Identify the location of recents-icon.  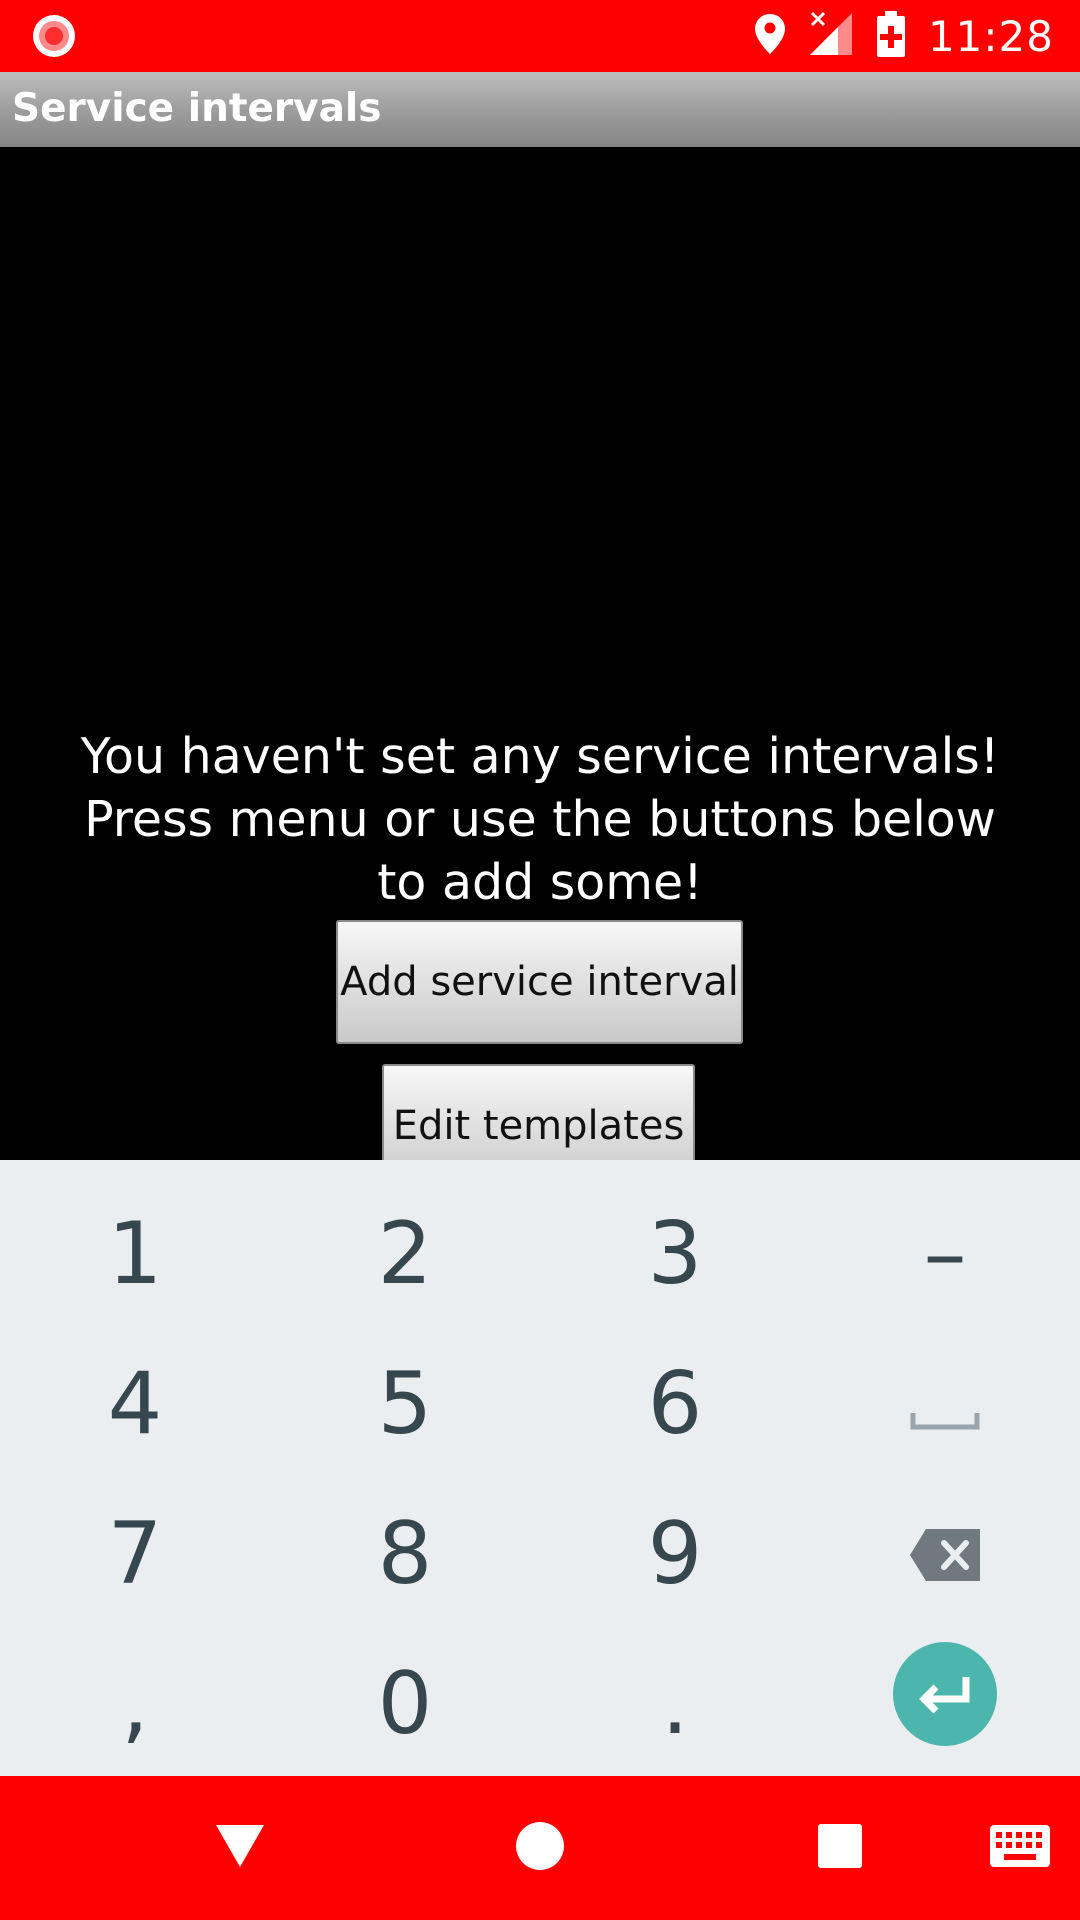
(840, 1848).